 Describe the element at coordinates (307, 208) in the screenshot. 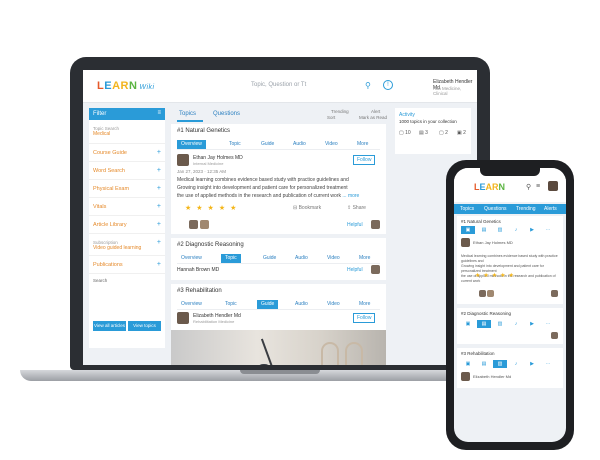

I see `bookmark-button: ⊟ Bookmark` at that location.